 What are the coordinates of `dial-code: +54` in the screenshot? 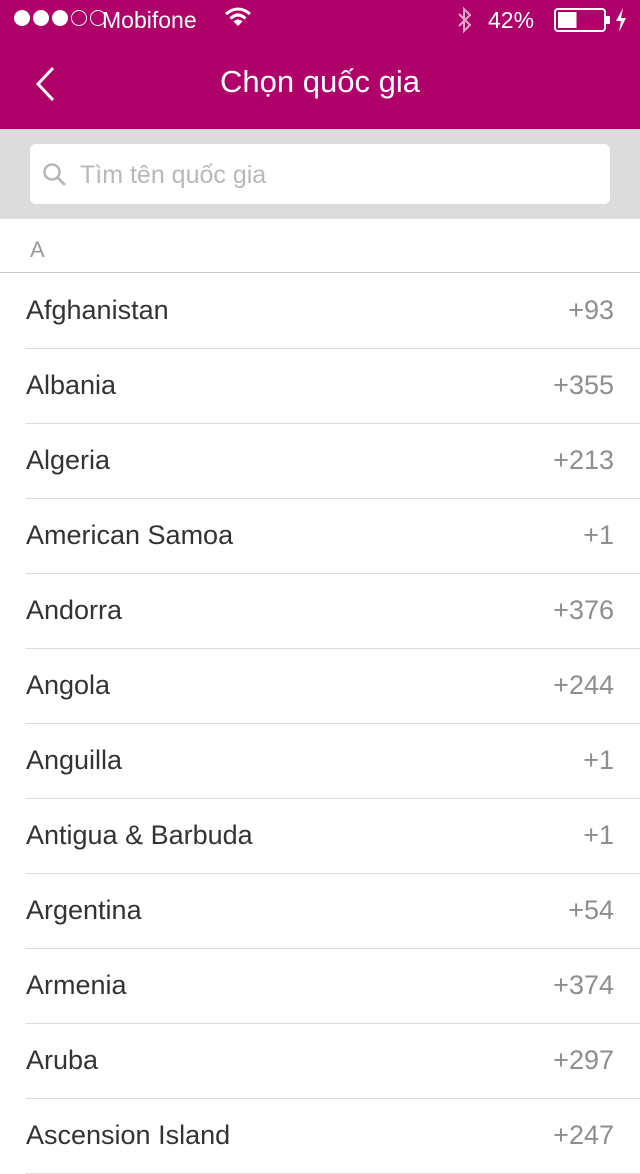 It's located at (591, 910).